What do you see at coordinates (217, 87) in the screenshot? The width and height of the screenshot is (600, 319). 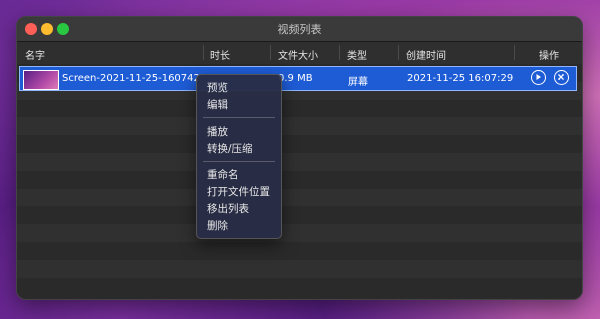 I see `menu-item-preview: 预览` at bounding box center [217, 87].